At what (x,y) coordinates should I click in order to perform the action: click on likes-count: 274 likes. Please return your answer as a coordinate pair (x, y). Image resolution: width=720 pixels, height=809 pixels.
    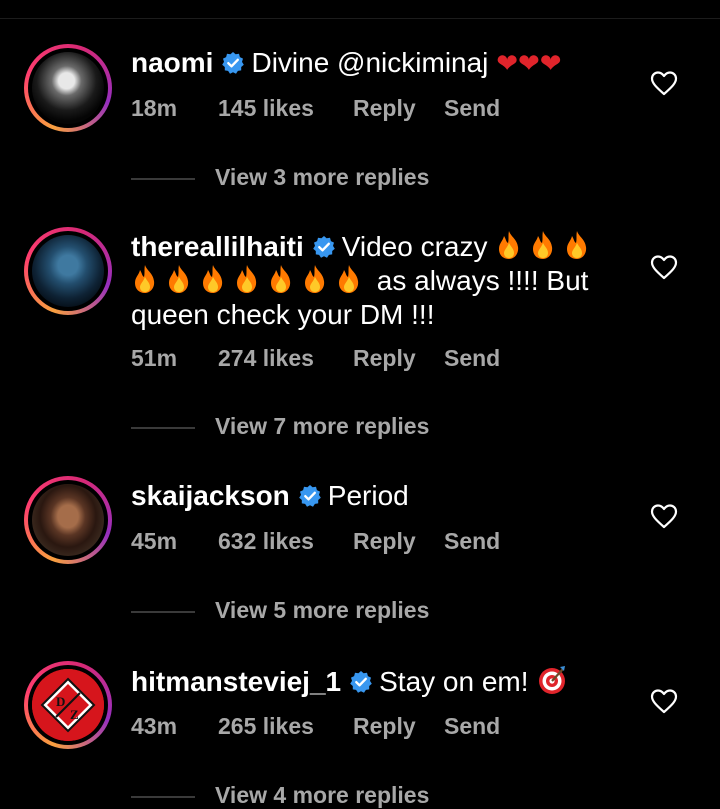
    Looking at the image, I should click on (266, 358).